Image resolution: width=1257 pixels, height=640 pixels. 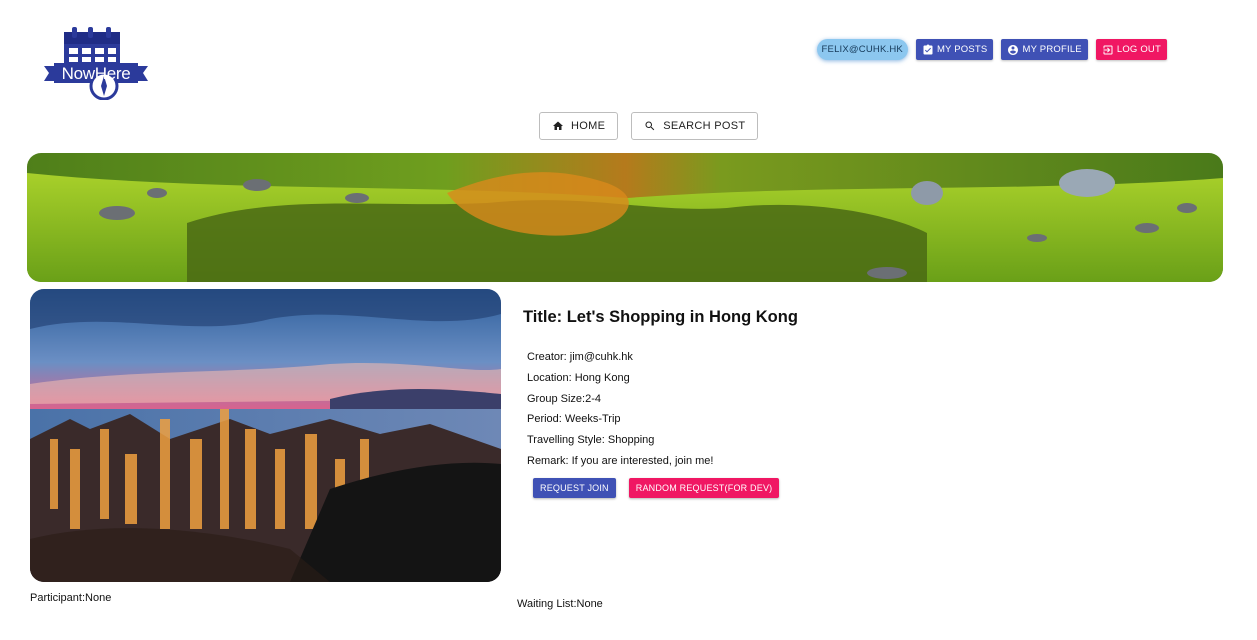 What do you see at coordinates (560, 604) in the screenshot?
I see `waiting-list-text: Waiting List:None` at bounding box center [560, 604].